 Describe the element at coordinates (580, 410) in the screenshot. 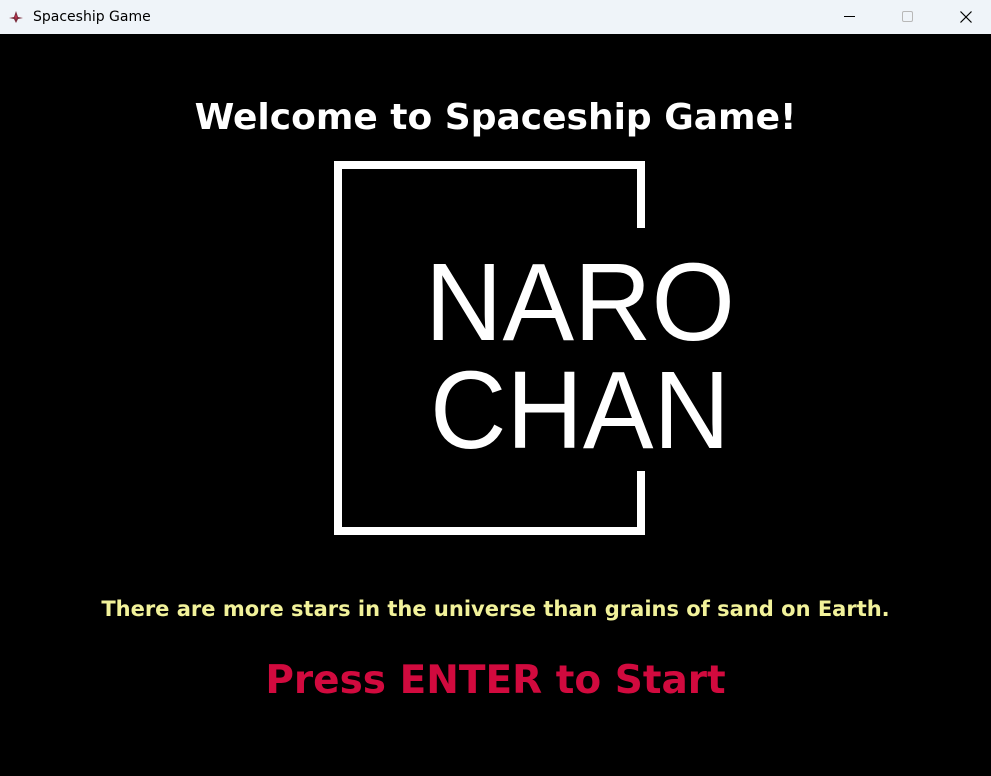

I see `logo-line2: CHAN` at that location.